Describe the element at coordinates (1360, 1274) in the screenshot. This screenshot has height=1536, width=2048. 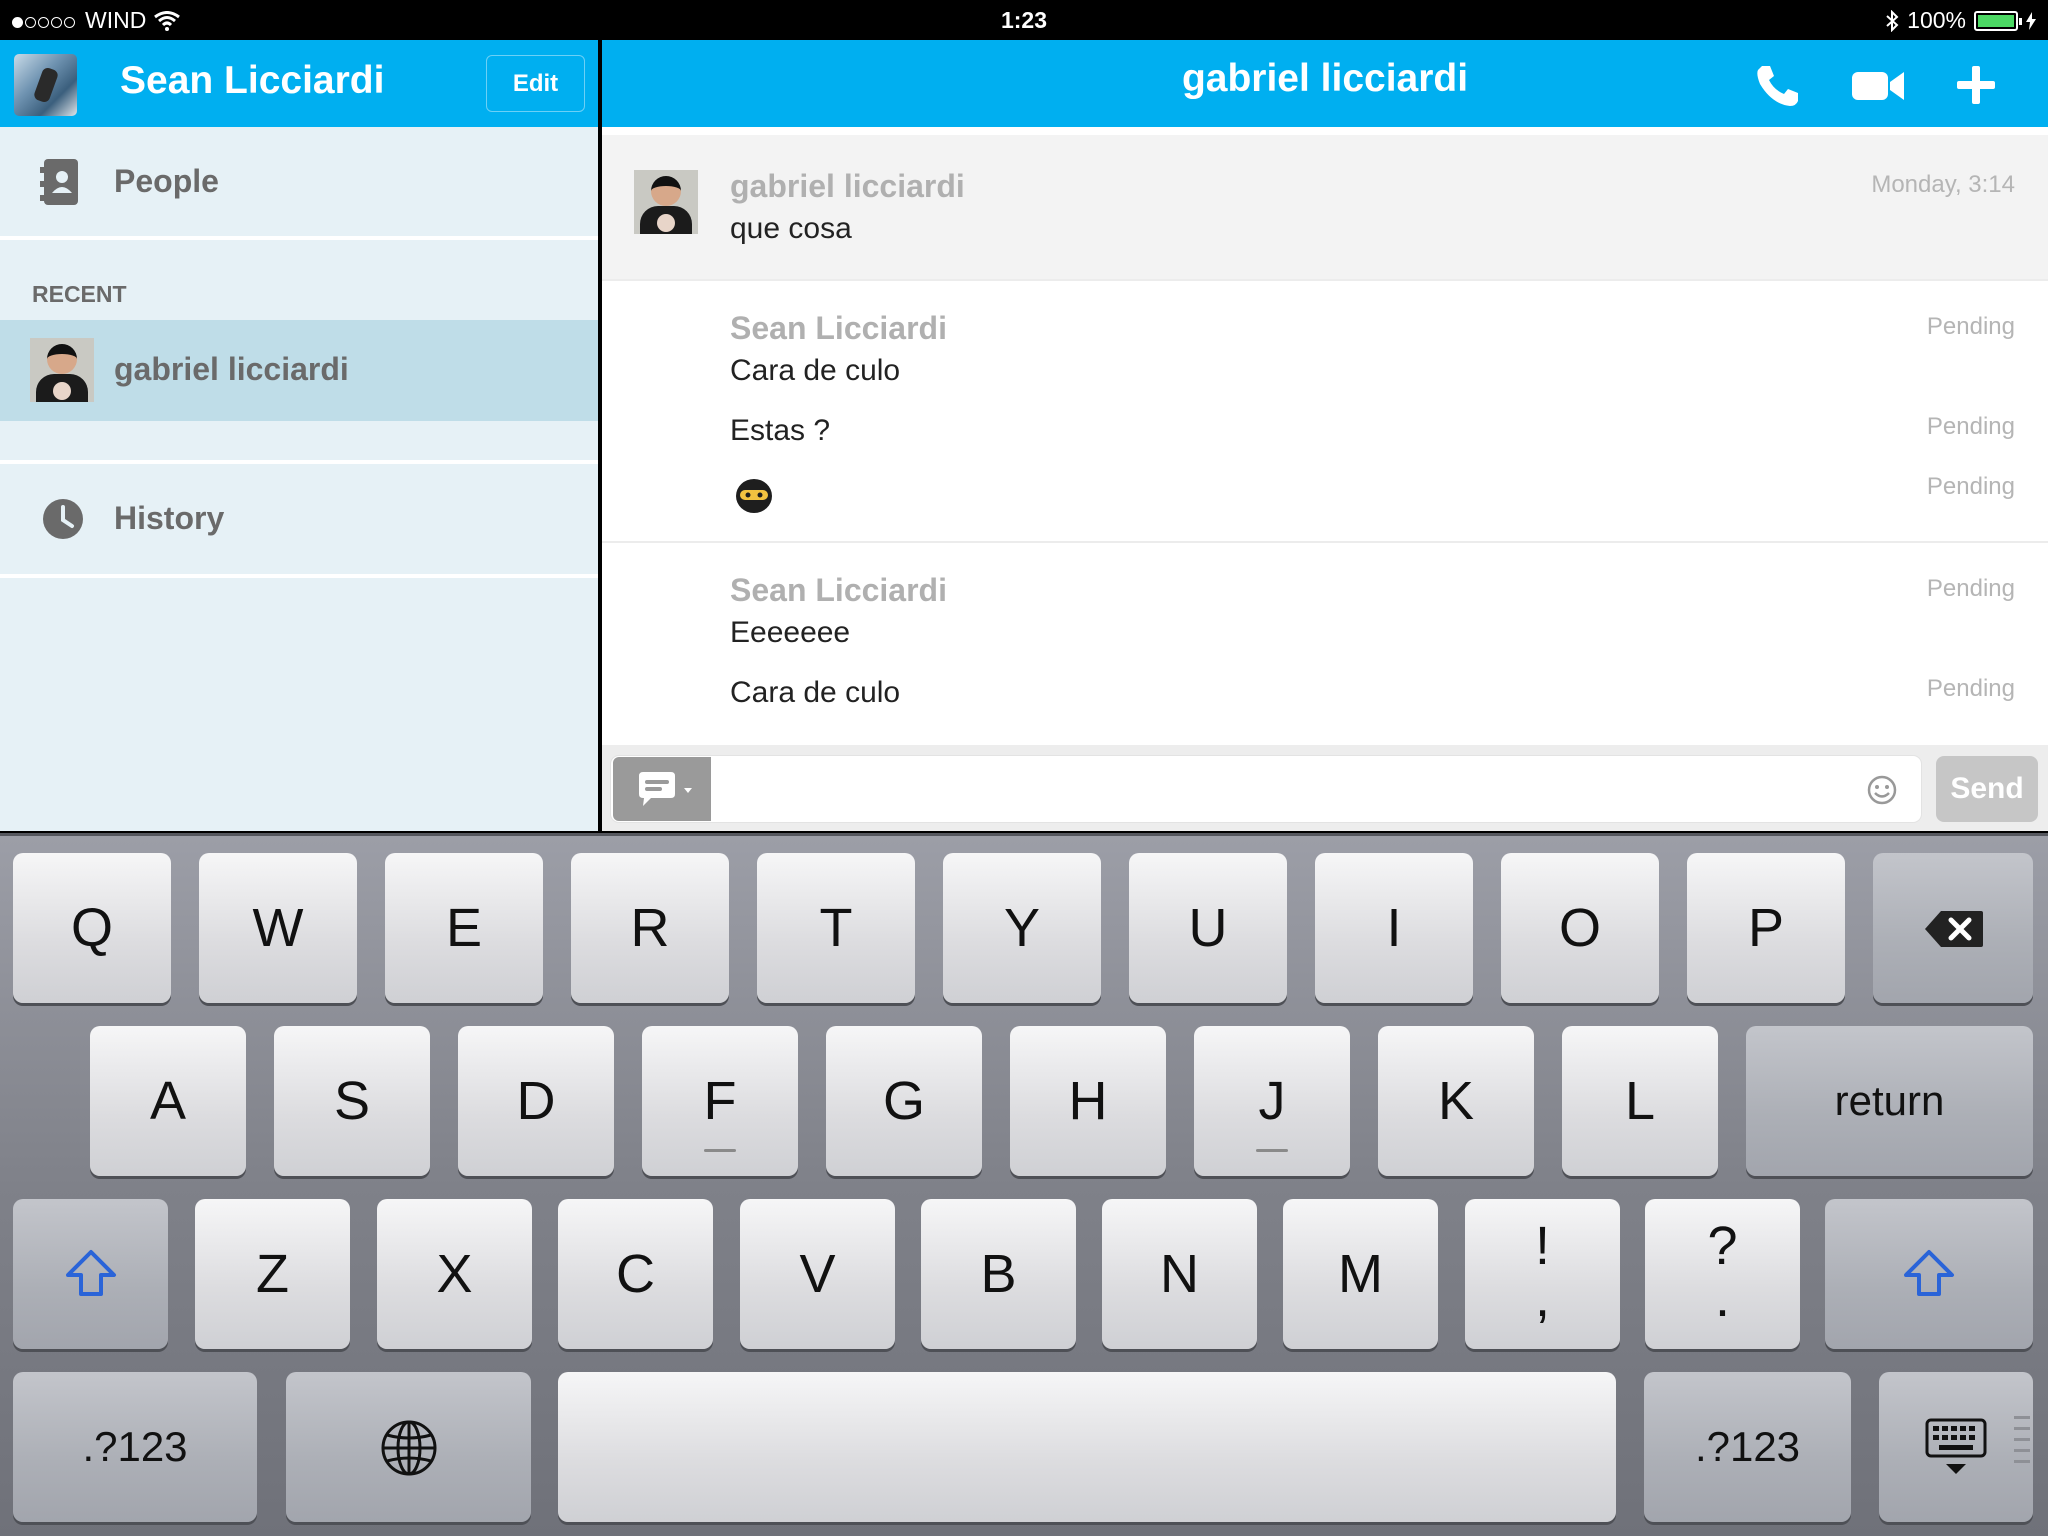
I see `key-m: M` at that location.